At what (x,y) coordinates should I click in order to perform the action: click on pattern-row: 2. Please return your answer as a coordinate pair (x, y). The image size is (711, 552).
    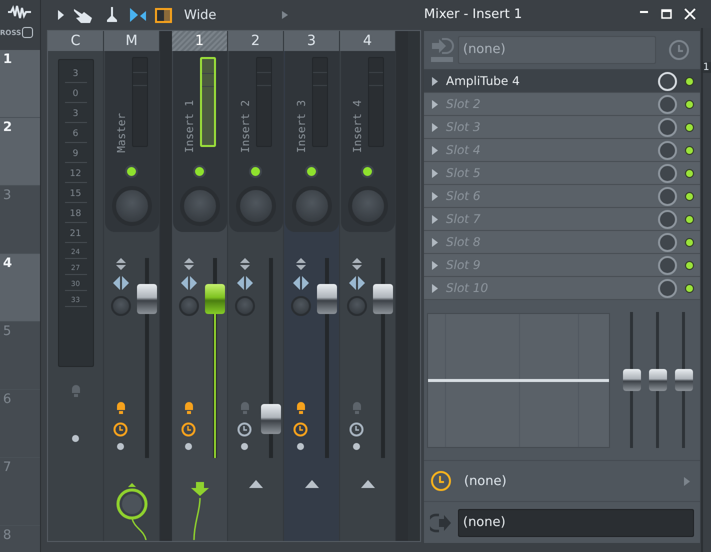
    Looking at the image, I should click on (20, 152).